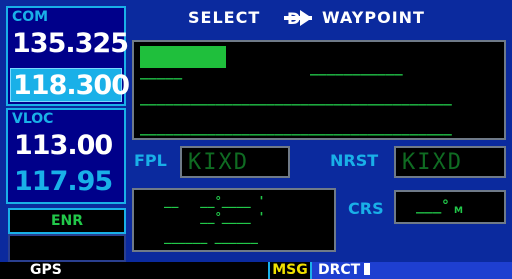  What do you see at coordinates (373, 17) in the screenshot?
I see `page-title-right: WAYPOINT` at bounding box center [373, 17].